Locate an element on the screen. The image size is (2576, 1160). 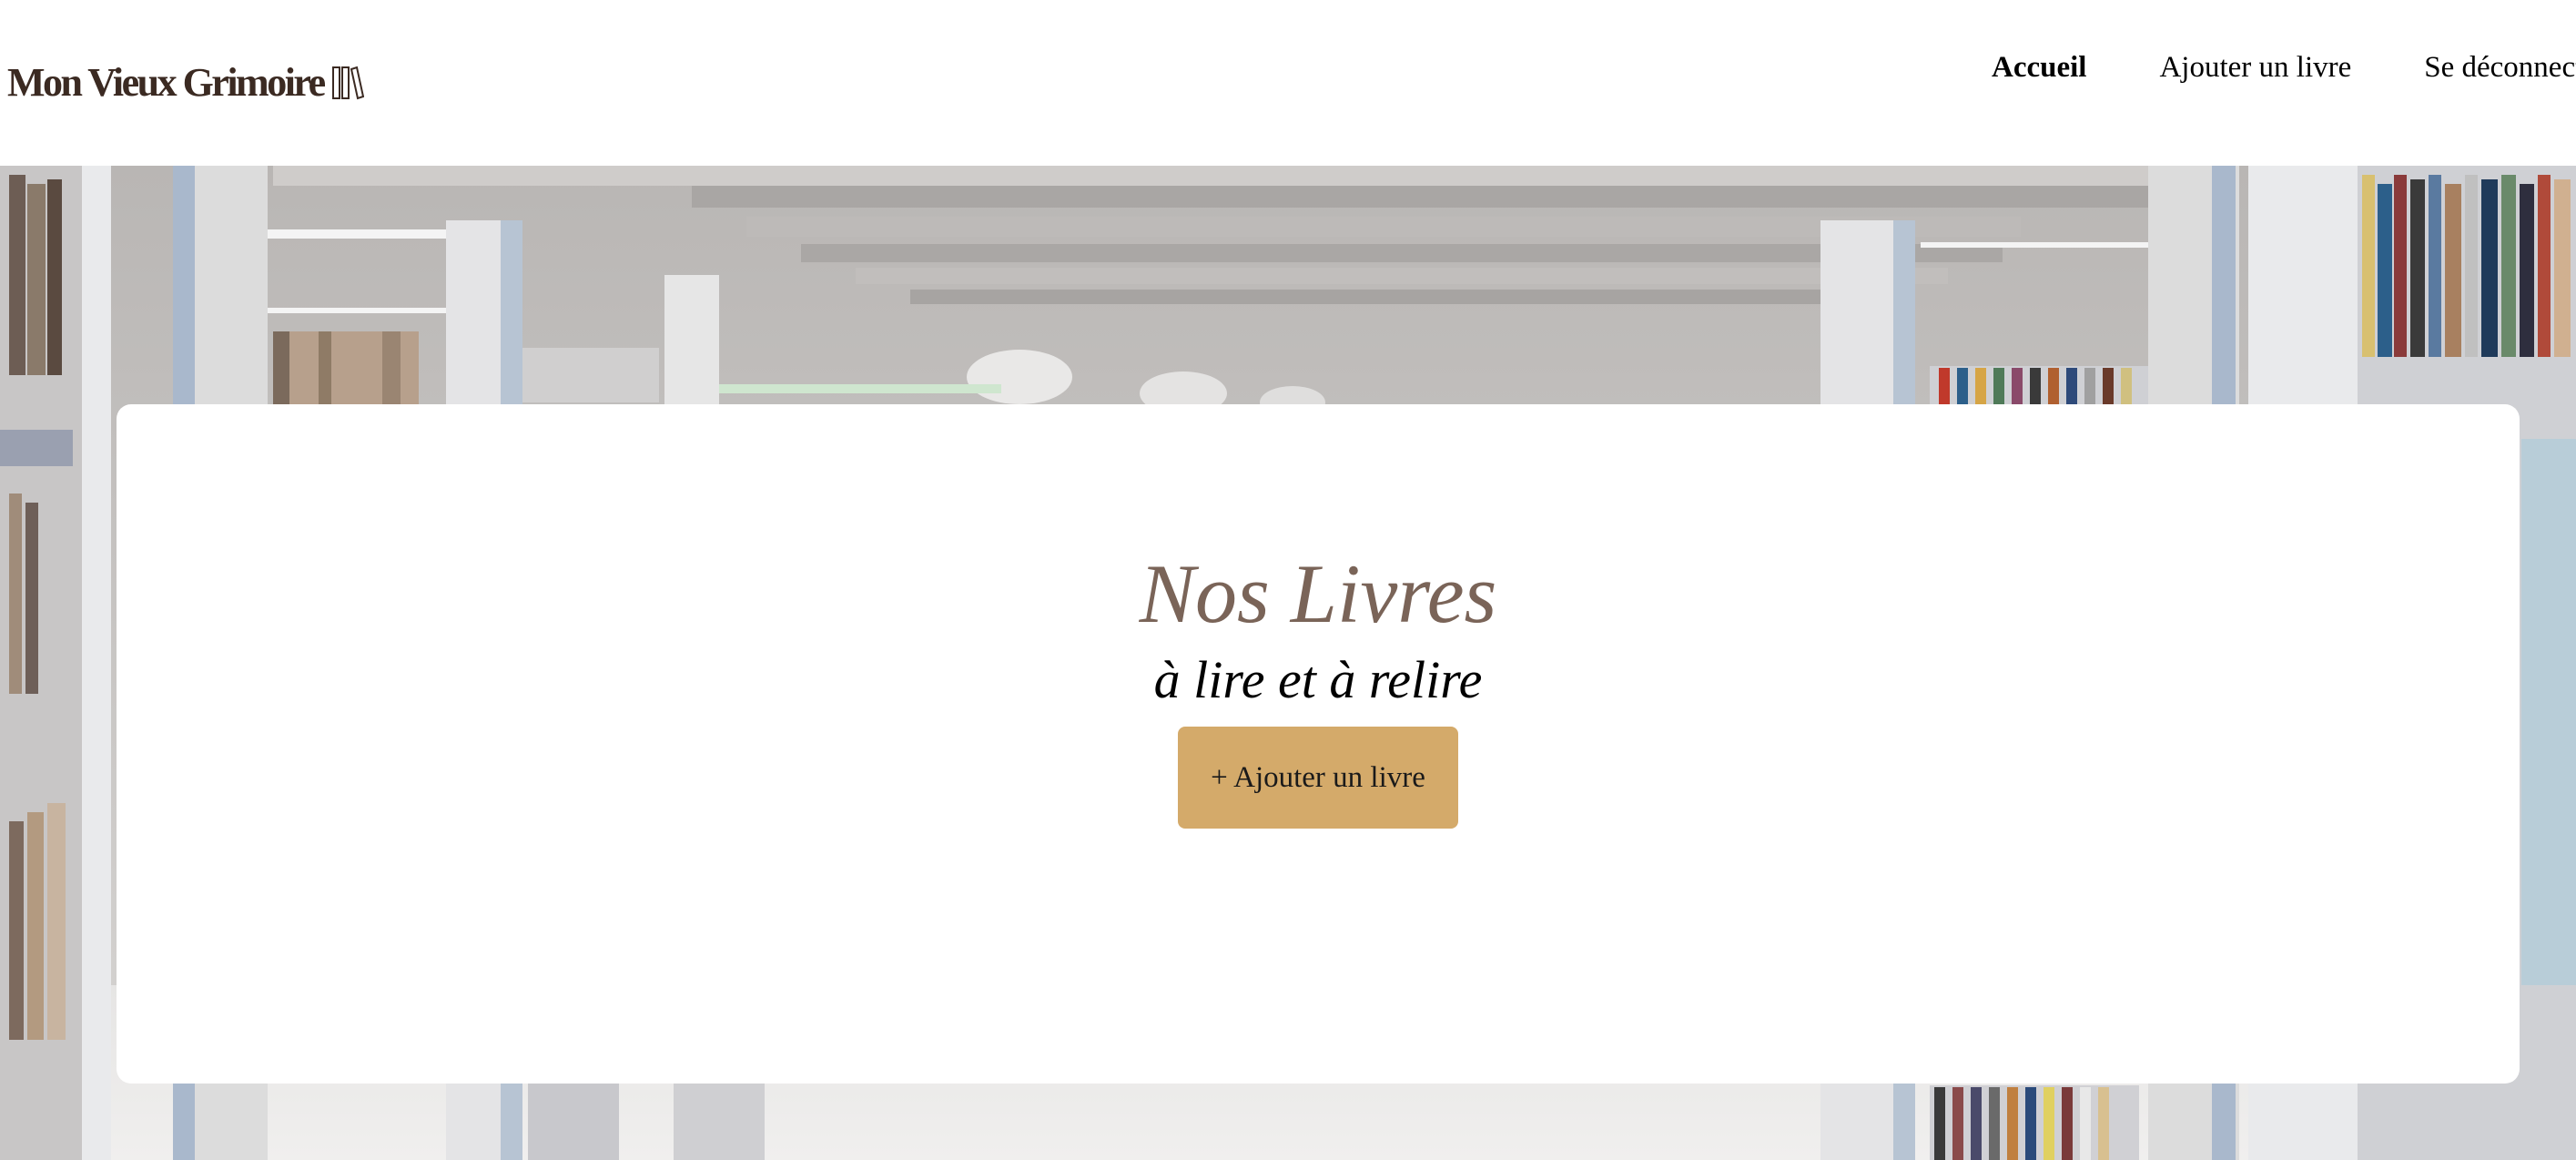
page-title: Nos Livres is located at coordinates (1318, 593).